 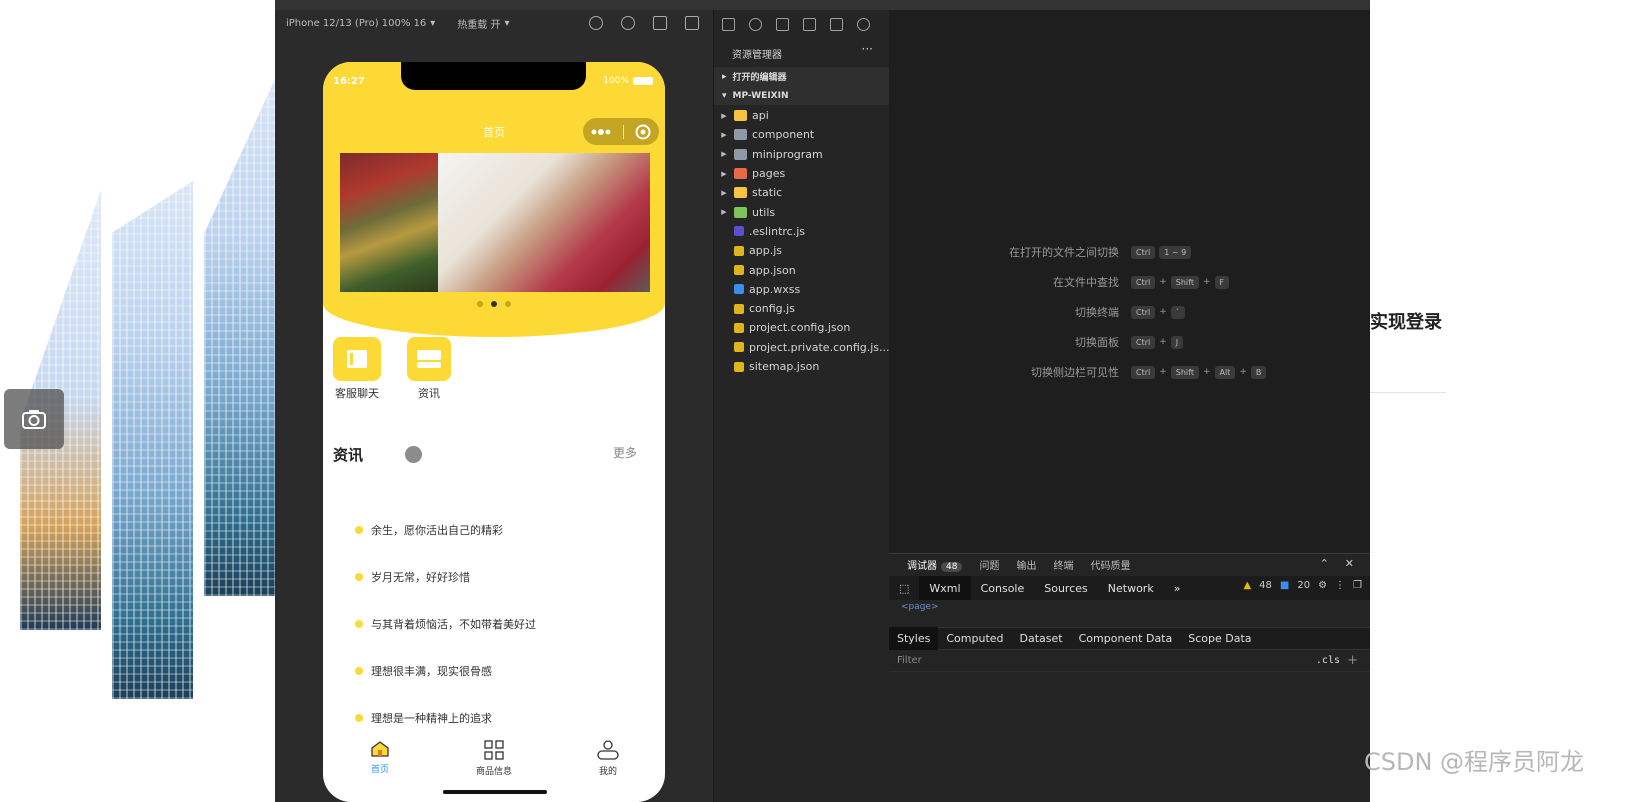 I want to click on tree-item-label: sitemap.json, so click(x=784, y=366).